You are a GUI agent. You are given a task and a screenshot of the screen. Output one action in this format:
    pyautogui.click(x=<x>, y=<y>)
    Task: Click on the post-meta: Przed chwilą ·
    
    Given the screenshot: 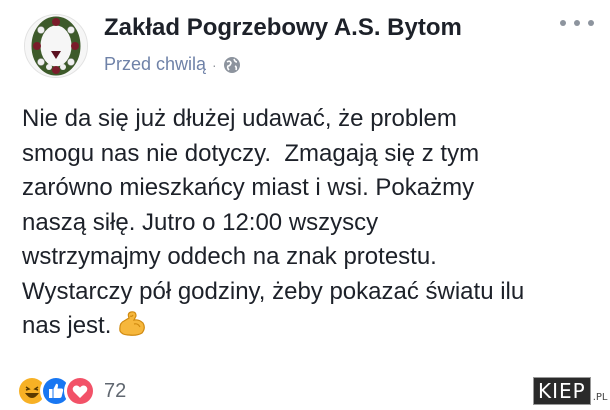 What is the action you would take?
    pyautogui.click(x=172, y=64)
    